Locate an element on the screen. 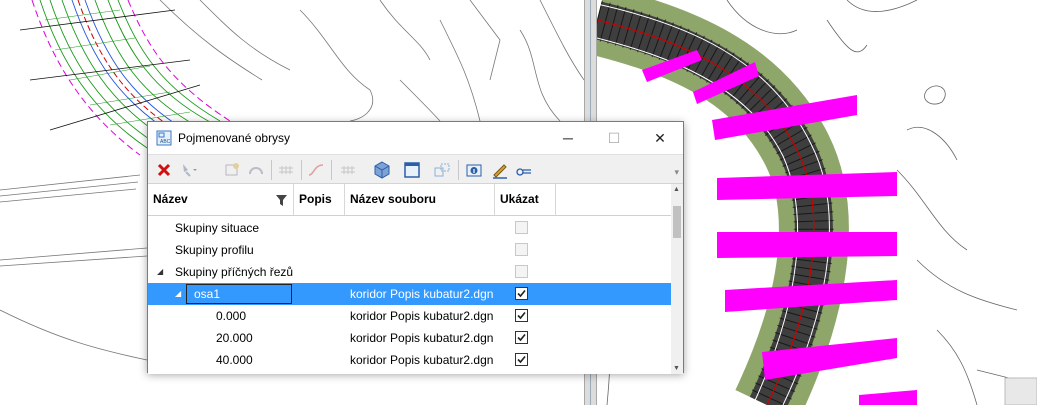 The height and width of the screenshot is (405, 1037). select-dropdown-icon is located at coordinates (188, 170).